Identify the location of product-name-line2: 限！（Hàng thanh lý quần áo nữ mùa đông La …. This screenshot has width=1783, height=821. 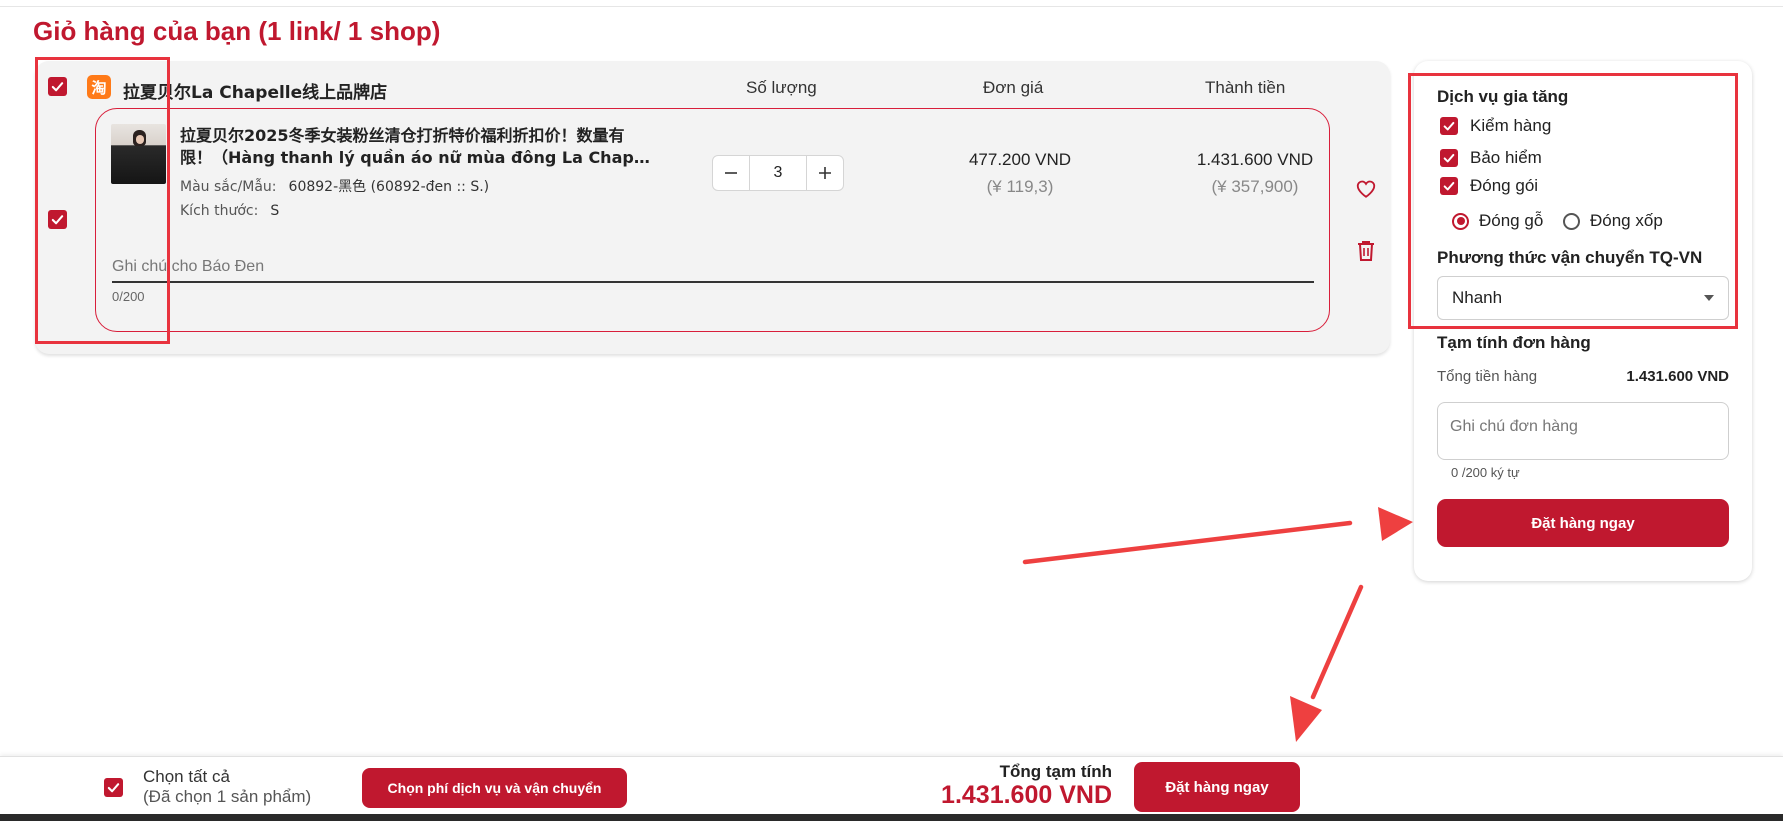
(417, 157).